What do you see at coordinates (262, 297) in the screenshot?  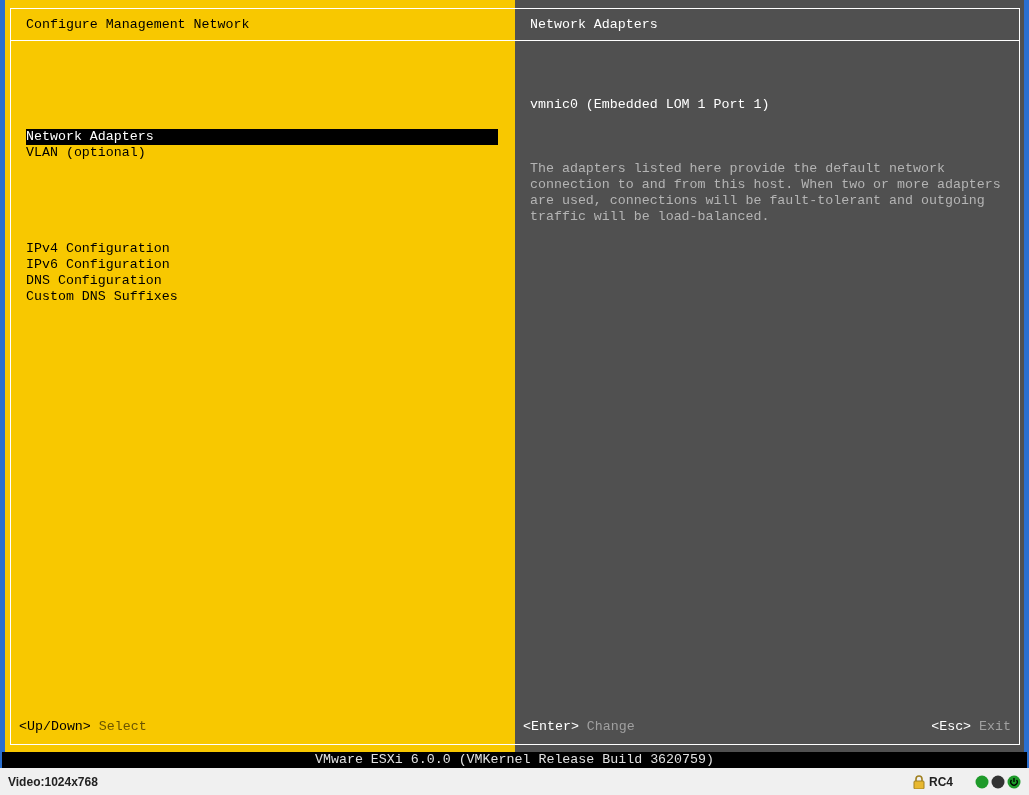 I see `menu-item: Custom DNS Suffixes` at bounding box center [262, 297].